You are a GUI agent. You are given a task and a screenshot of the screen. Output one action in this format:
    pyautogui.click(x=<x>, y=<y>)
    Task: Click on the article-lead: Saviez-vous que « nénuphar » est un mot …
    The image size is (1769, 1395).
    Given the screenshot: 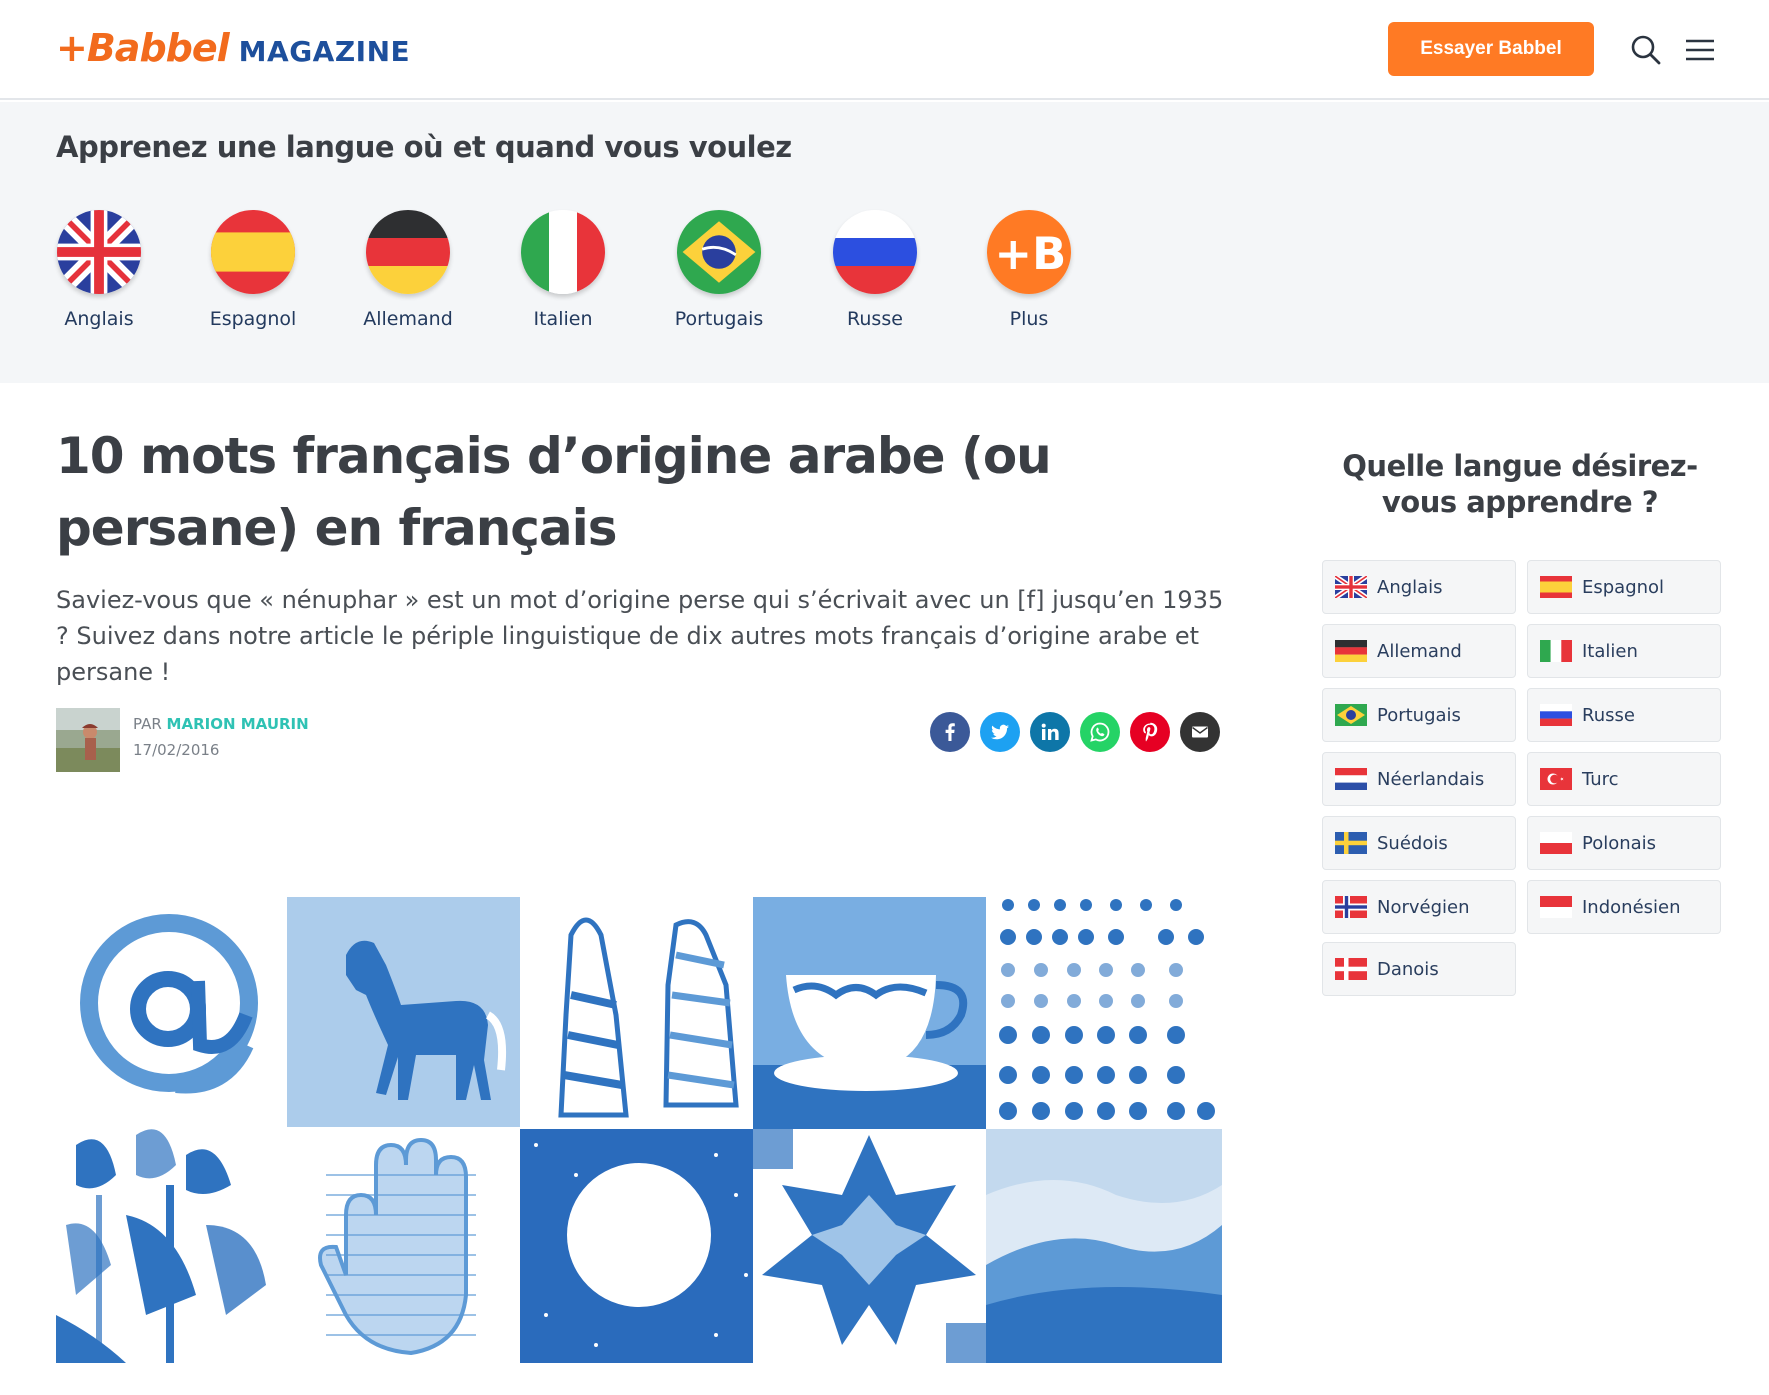 What is the action you would take?
    pyautogui.click(x=640, y=636)
    